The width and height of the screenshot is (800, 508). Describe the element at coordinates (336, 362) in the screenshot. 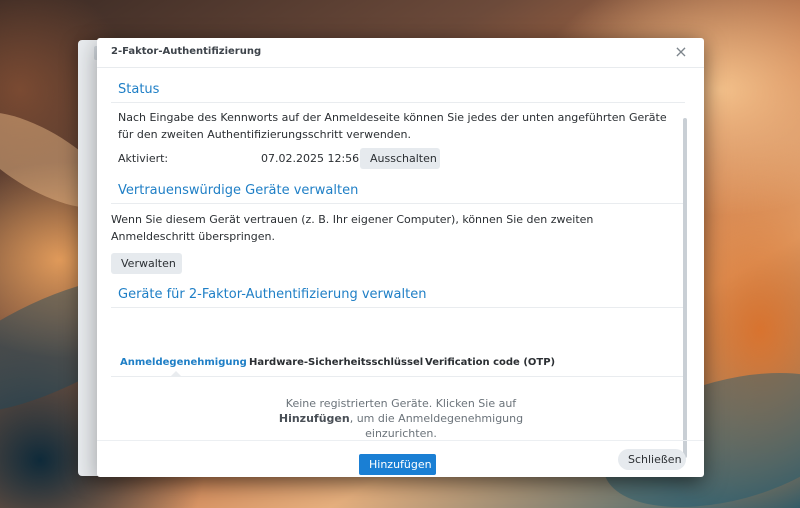

I see `tab-hardware-key: Hardware-Sicherheitsschlüssel` at that location.